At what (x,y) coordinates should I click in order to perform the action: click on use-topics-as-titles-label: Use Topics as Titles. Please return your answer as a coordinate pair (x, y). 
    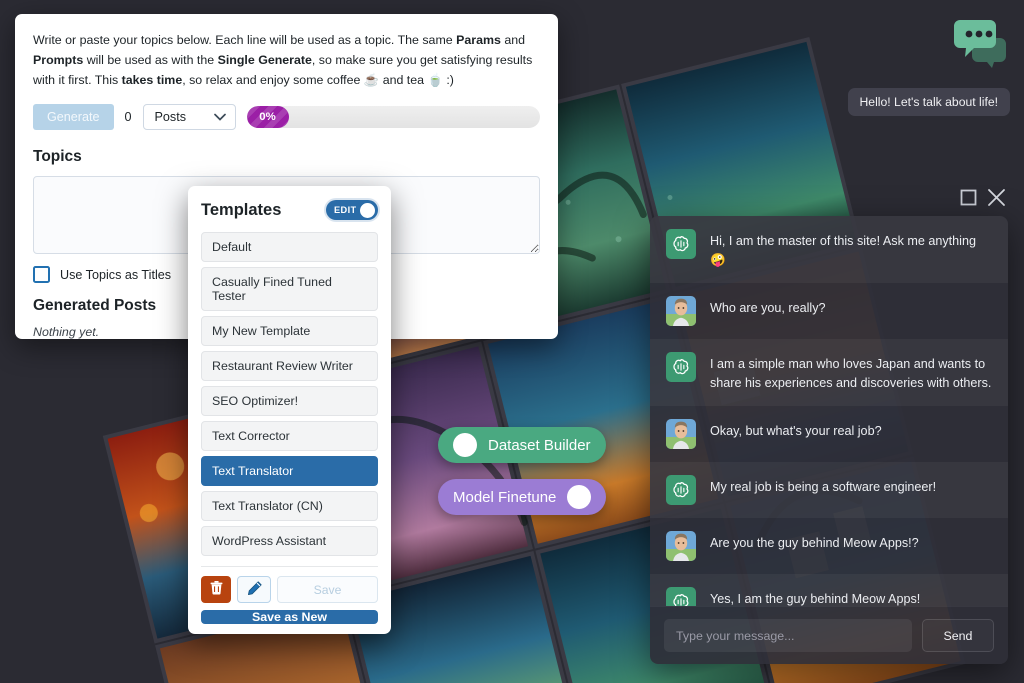
    Looking at the image, I should click on (116, 274).